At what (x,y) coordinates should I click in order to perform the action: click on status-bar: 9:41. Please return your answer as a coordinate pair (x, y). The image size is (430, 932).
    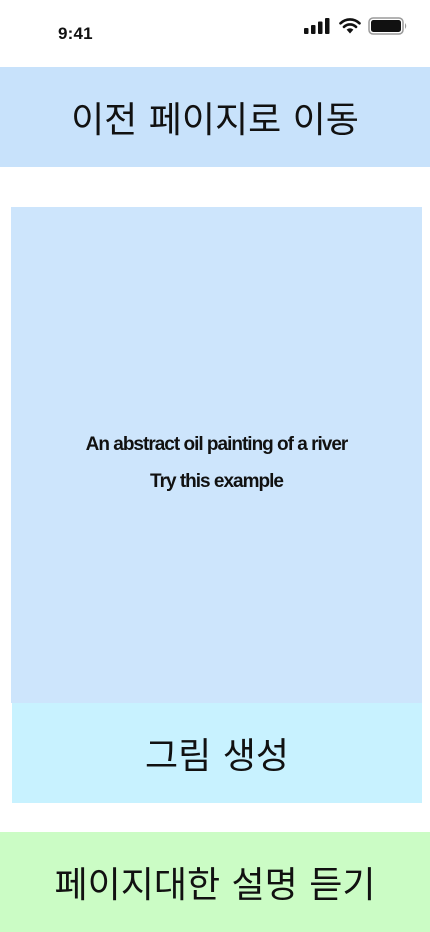
    Looking at the image, I should click on (215, 33).